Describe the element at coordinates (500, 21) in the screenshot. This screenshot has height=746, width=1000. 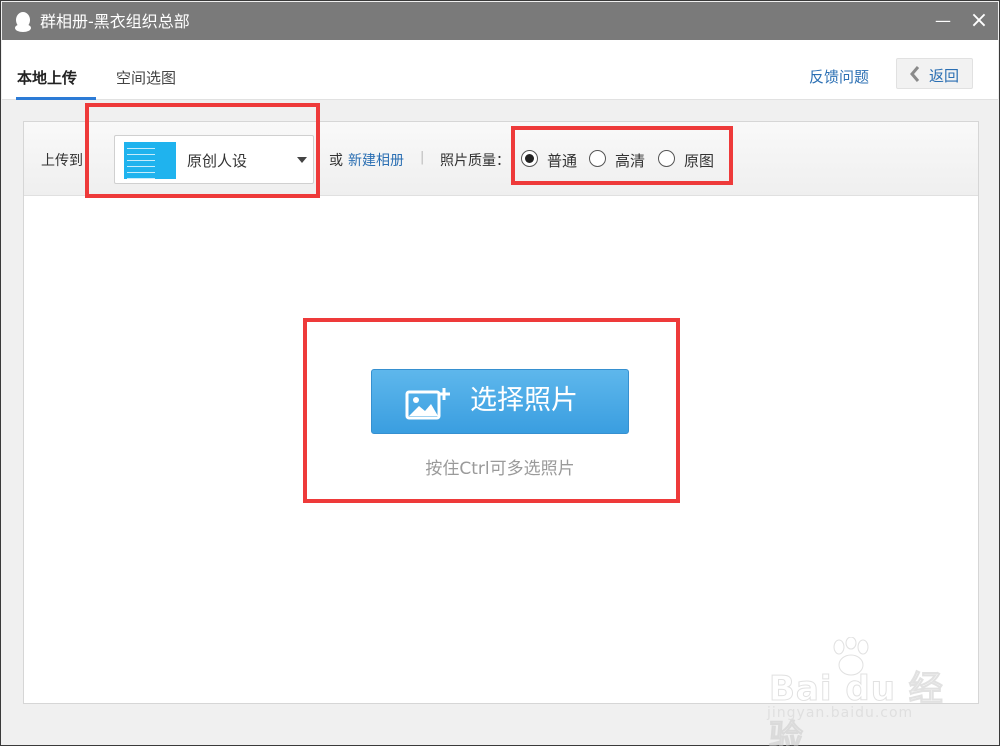
I see `title-bar: 群相册-黑衣组织总部 — ×` at that location.